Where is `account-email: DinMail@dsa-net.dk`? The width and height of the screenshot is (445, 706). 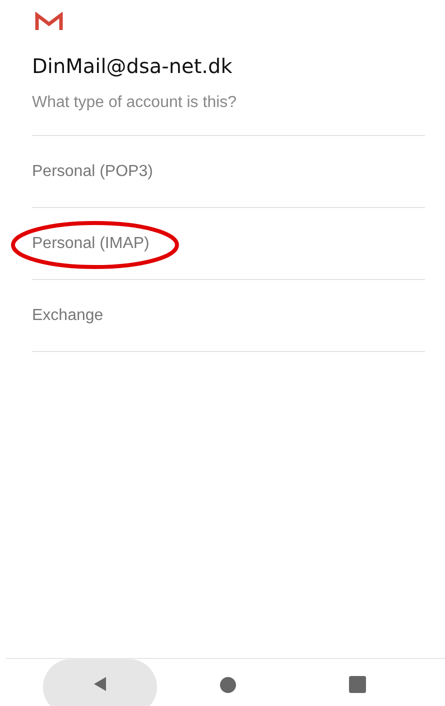
account-email: DinMail@dsa-net.dk is located at coordinates (133, 66).